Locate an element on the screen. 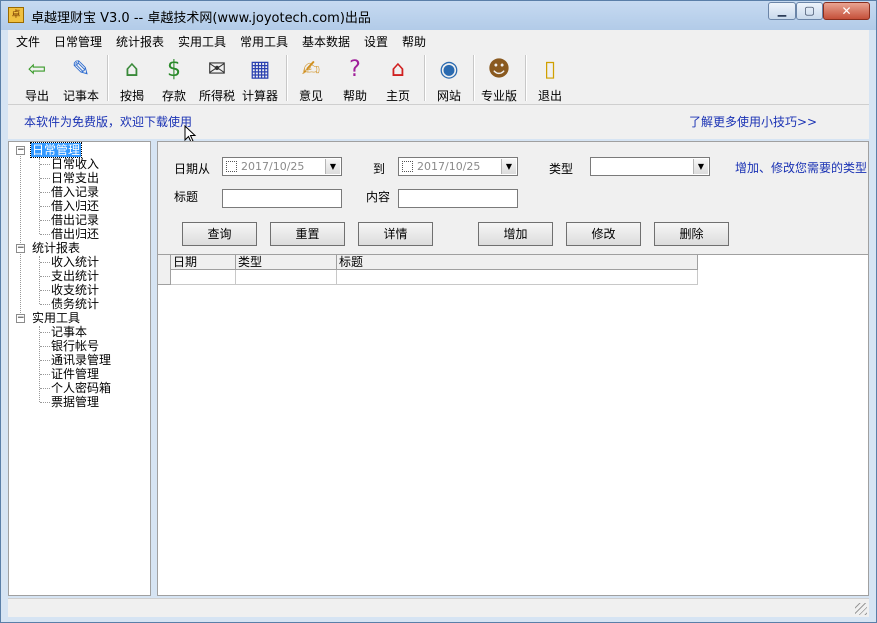 The image size is (877, 623). toolbar-mortgage-button: ⌂ 按揭 is located at coordinates (132, 78).